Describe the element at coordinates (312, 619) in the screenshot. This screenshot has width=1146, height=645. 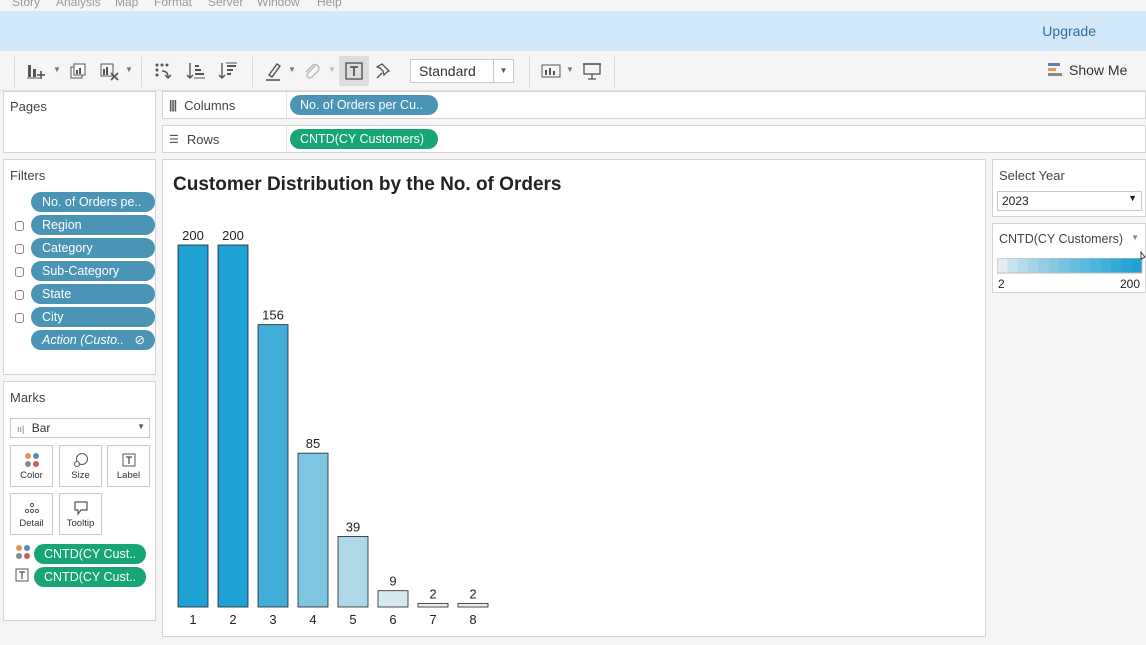
I see `x-tick-label: 4` at that location.